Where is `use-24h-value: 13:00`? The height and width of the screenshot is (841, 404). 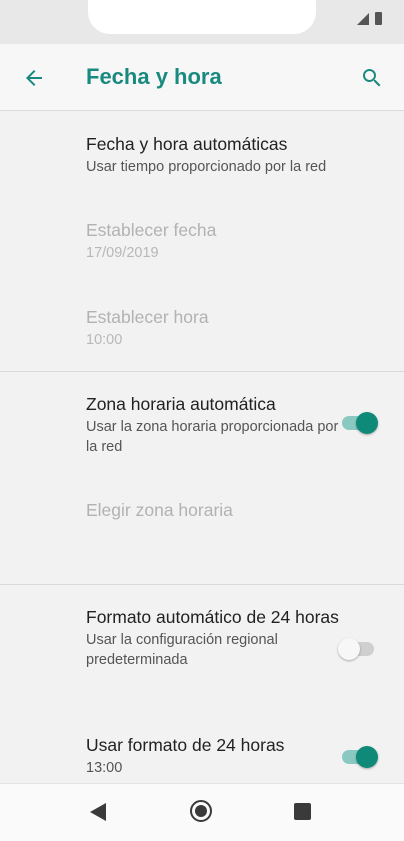
use-24h-value: 13:00 is located at coordinates (104, 768).